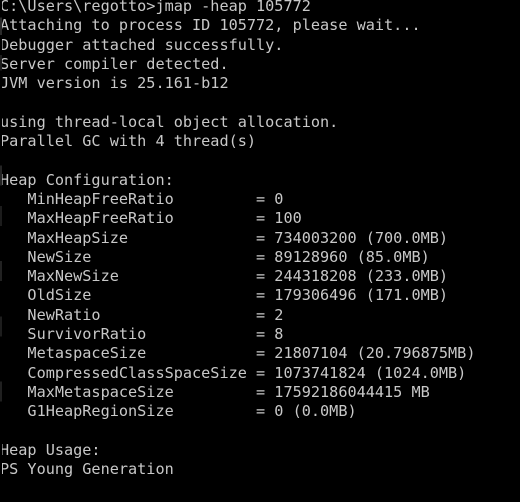 The width and height of the screenshot is (520, 502). I want to click on terminal-line: Server compiler detected., so click(114, 63).